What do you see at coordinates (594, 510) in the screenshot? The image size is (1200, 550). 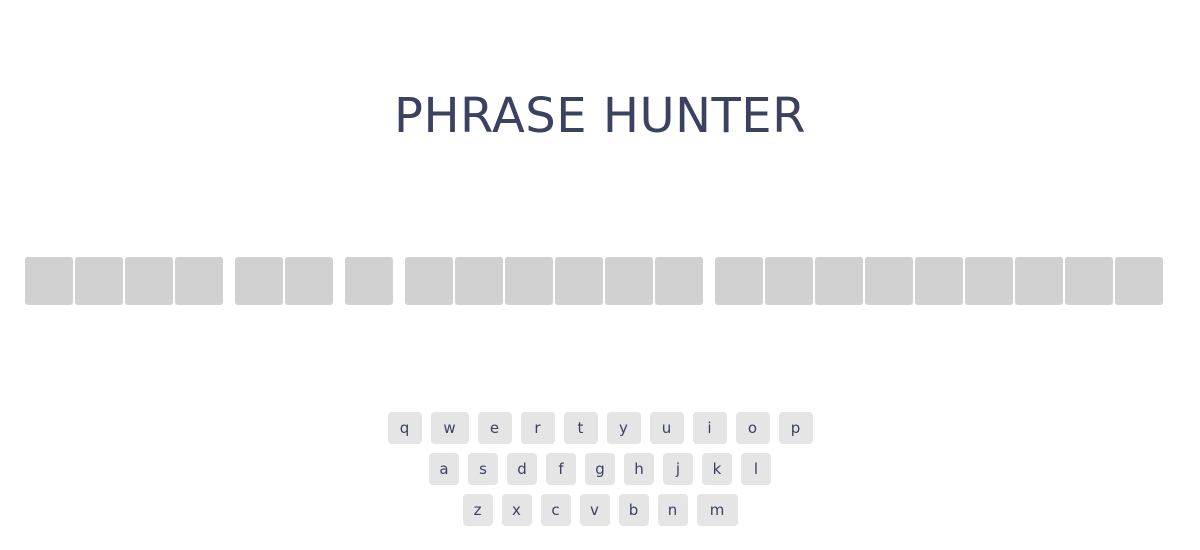 I see `key-v: v` at bounding box center [594, 510].